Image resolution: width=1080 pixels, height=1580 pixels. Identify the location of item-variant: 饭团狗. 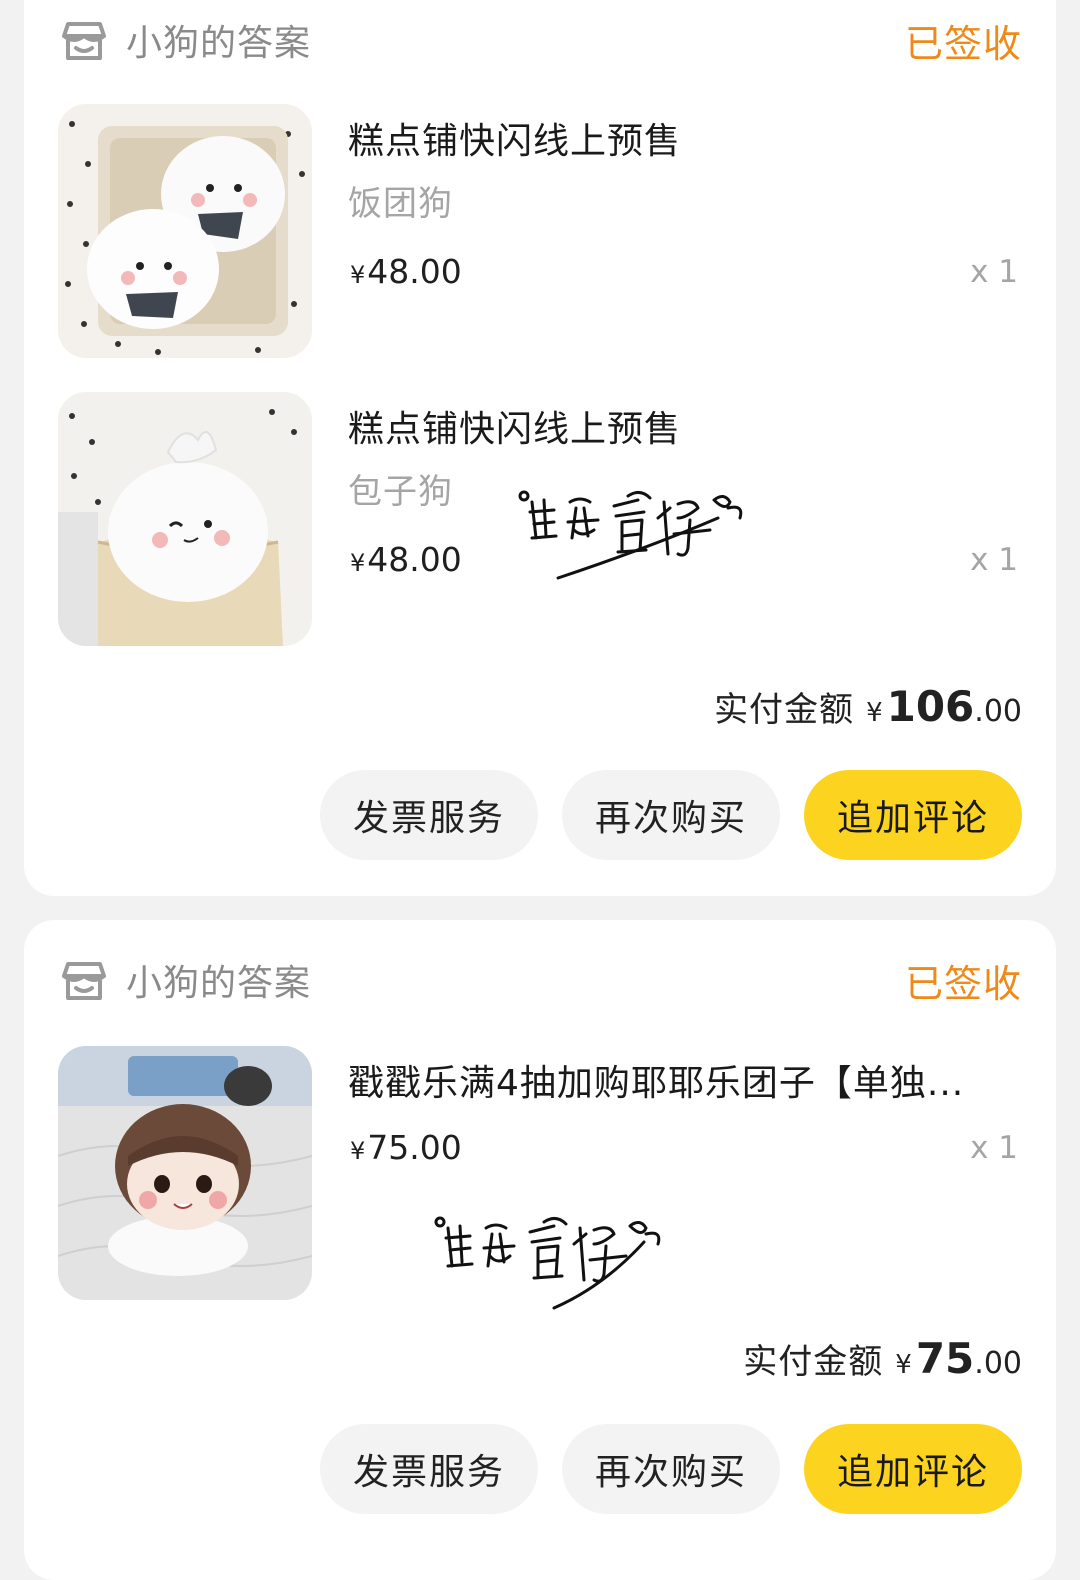
(400, 204).